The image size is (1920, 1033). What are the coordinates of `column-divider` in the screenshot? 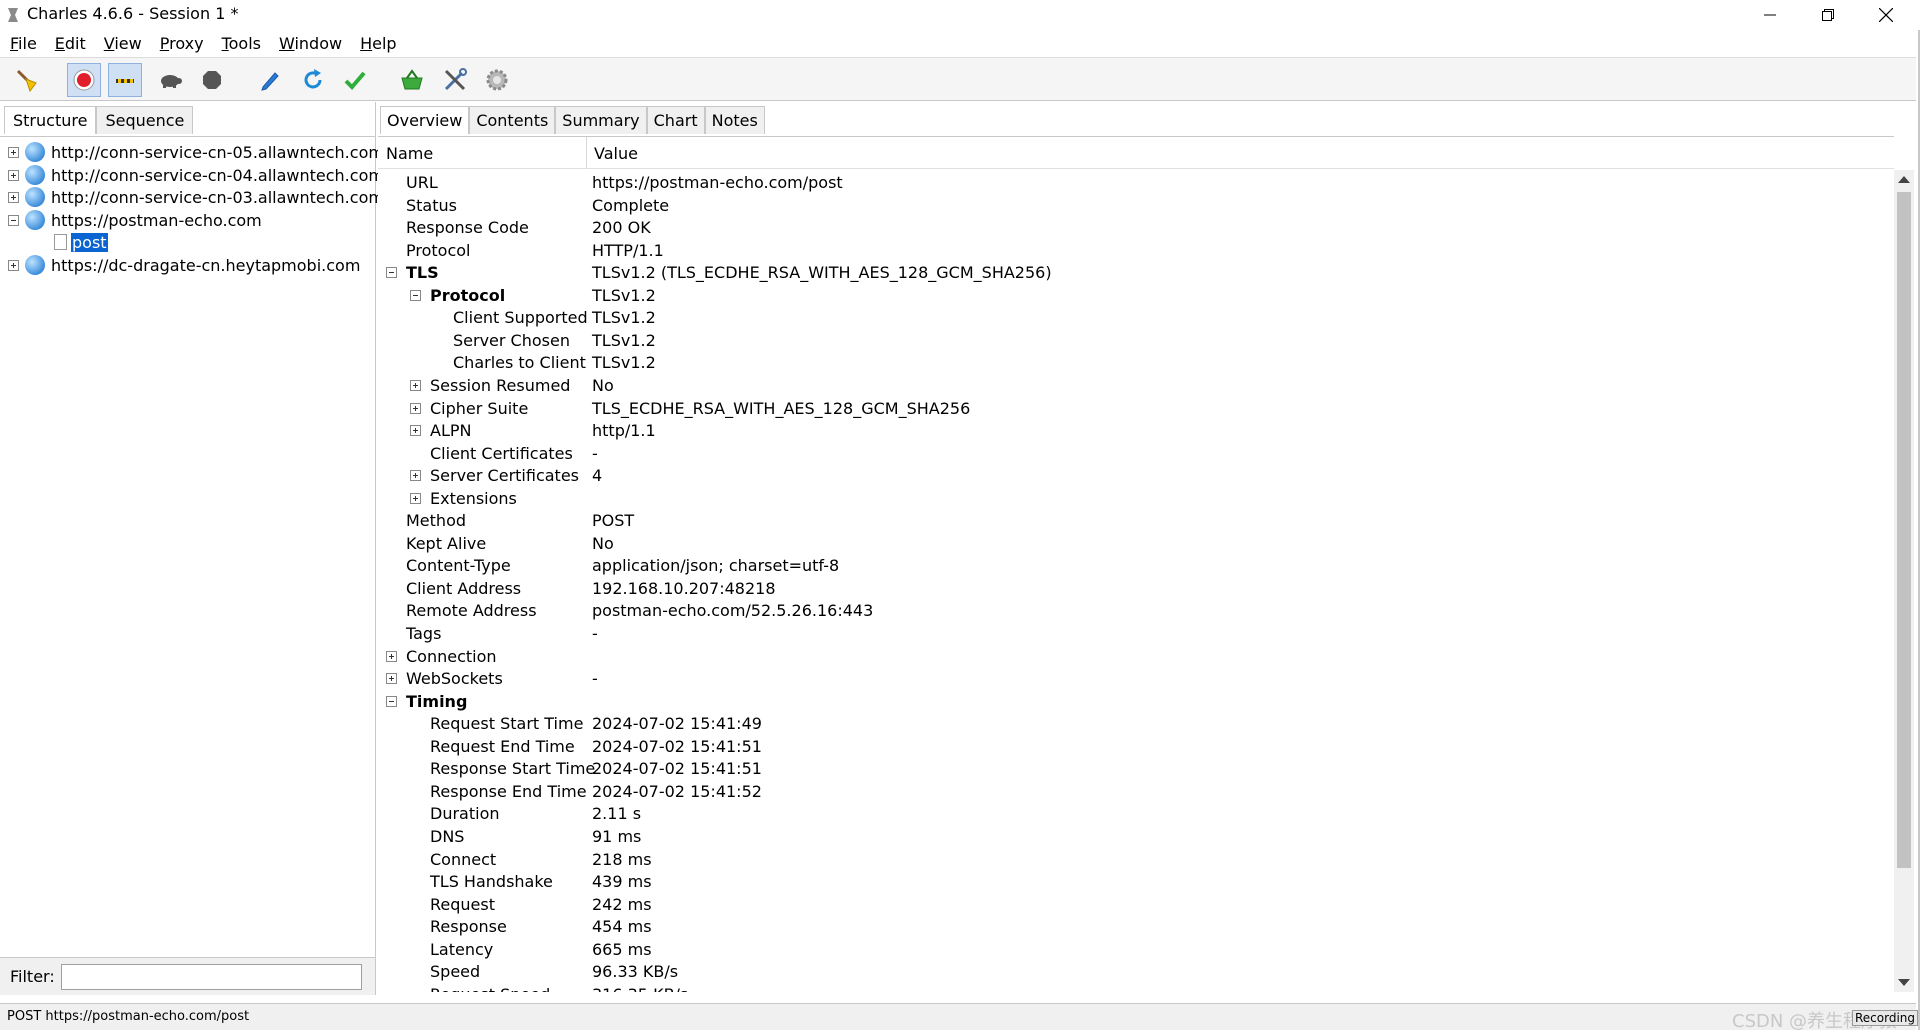 It's located at (586, 153).